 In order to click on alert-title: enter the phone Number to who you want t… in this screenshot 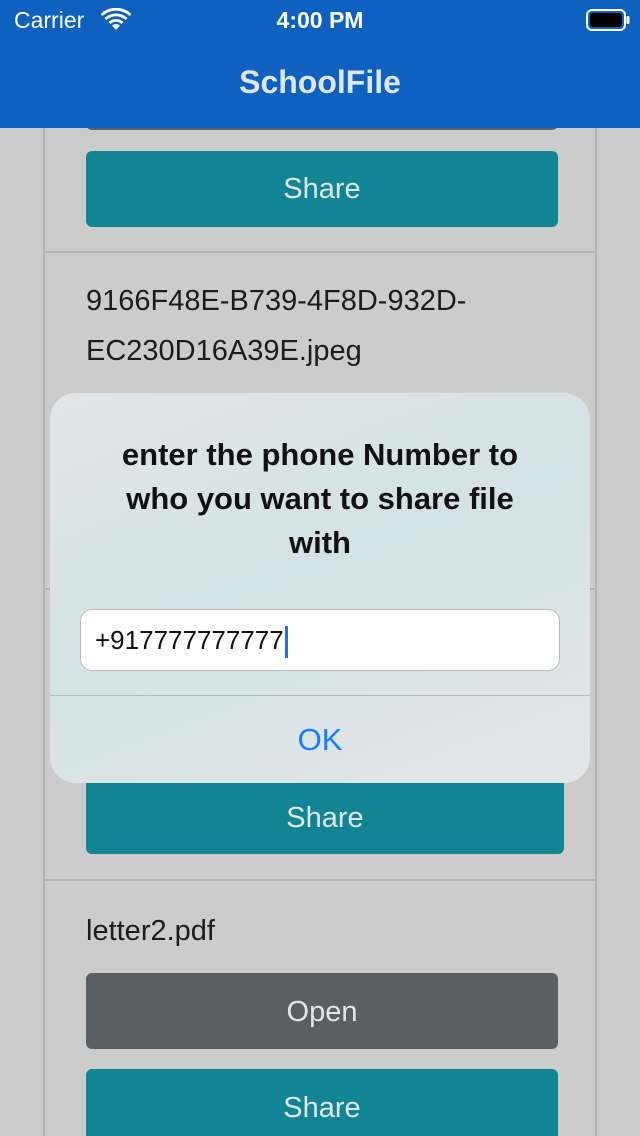, I will do `click(320, 499)`.